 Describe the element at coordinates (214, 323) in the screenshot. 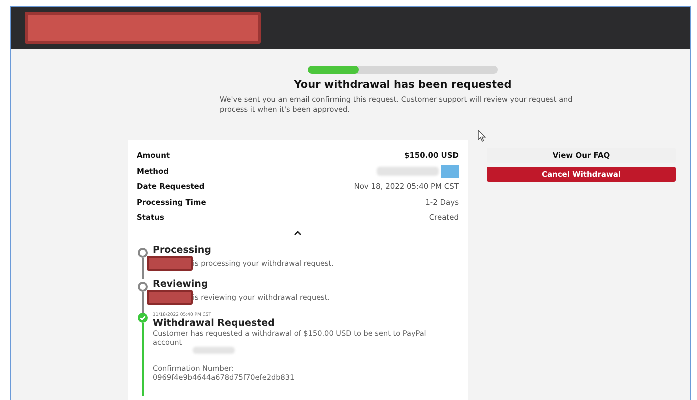

I see `step-title: Withdrawal Requested` at that location.